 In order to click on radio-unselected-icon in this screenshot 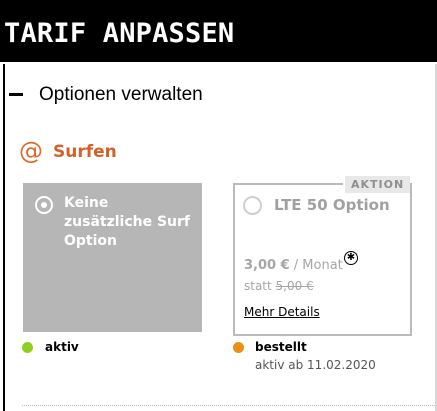, I will do `click(252, 205)`.